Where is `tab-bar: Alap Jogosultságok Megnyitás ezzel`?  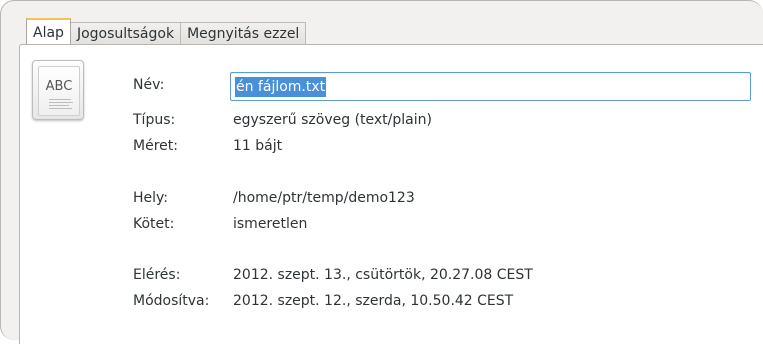 tab-bar: Alap Jogosultságok Megnyitás ezzel is located at coordinates (166, 31).